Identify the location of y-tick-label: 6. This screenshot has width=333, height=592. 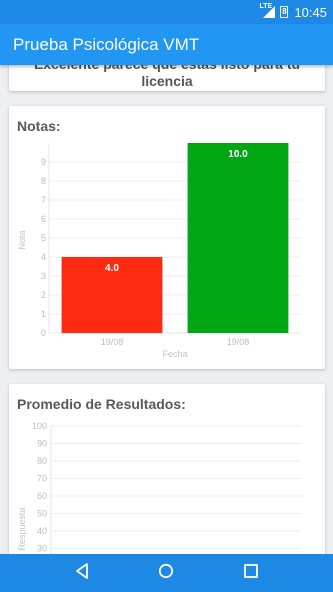
(43, 219).